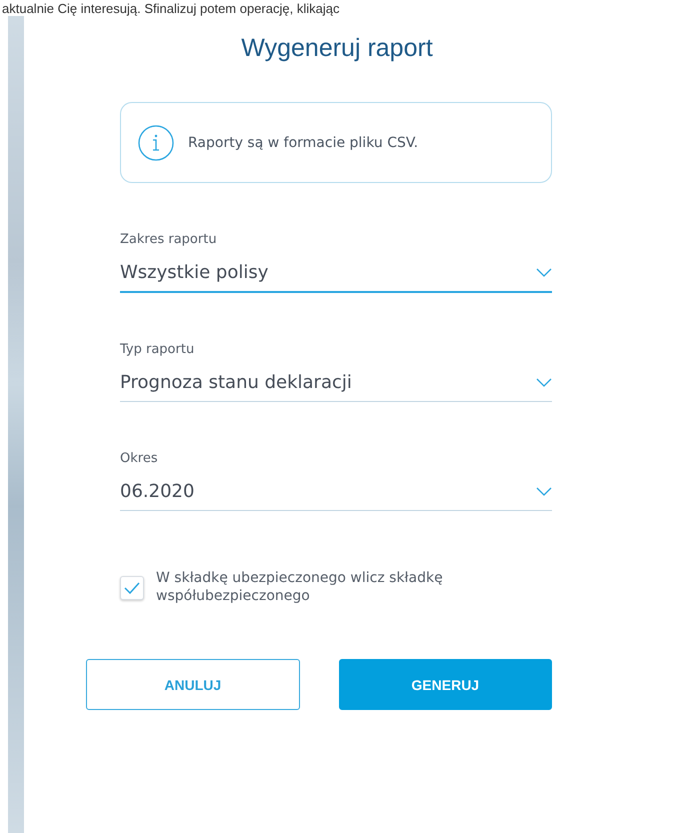 The height and width of the screenshot is (833, 678). Describe the element at coordinates (300, 587) in the screenshot. I see `checkbox-label: W składkę ubezpieczonego wlicz składkę współubezpieczonego` at that location.